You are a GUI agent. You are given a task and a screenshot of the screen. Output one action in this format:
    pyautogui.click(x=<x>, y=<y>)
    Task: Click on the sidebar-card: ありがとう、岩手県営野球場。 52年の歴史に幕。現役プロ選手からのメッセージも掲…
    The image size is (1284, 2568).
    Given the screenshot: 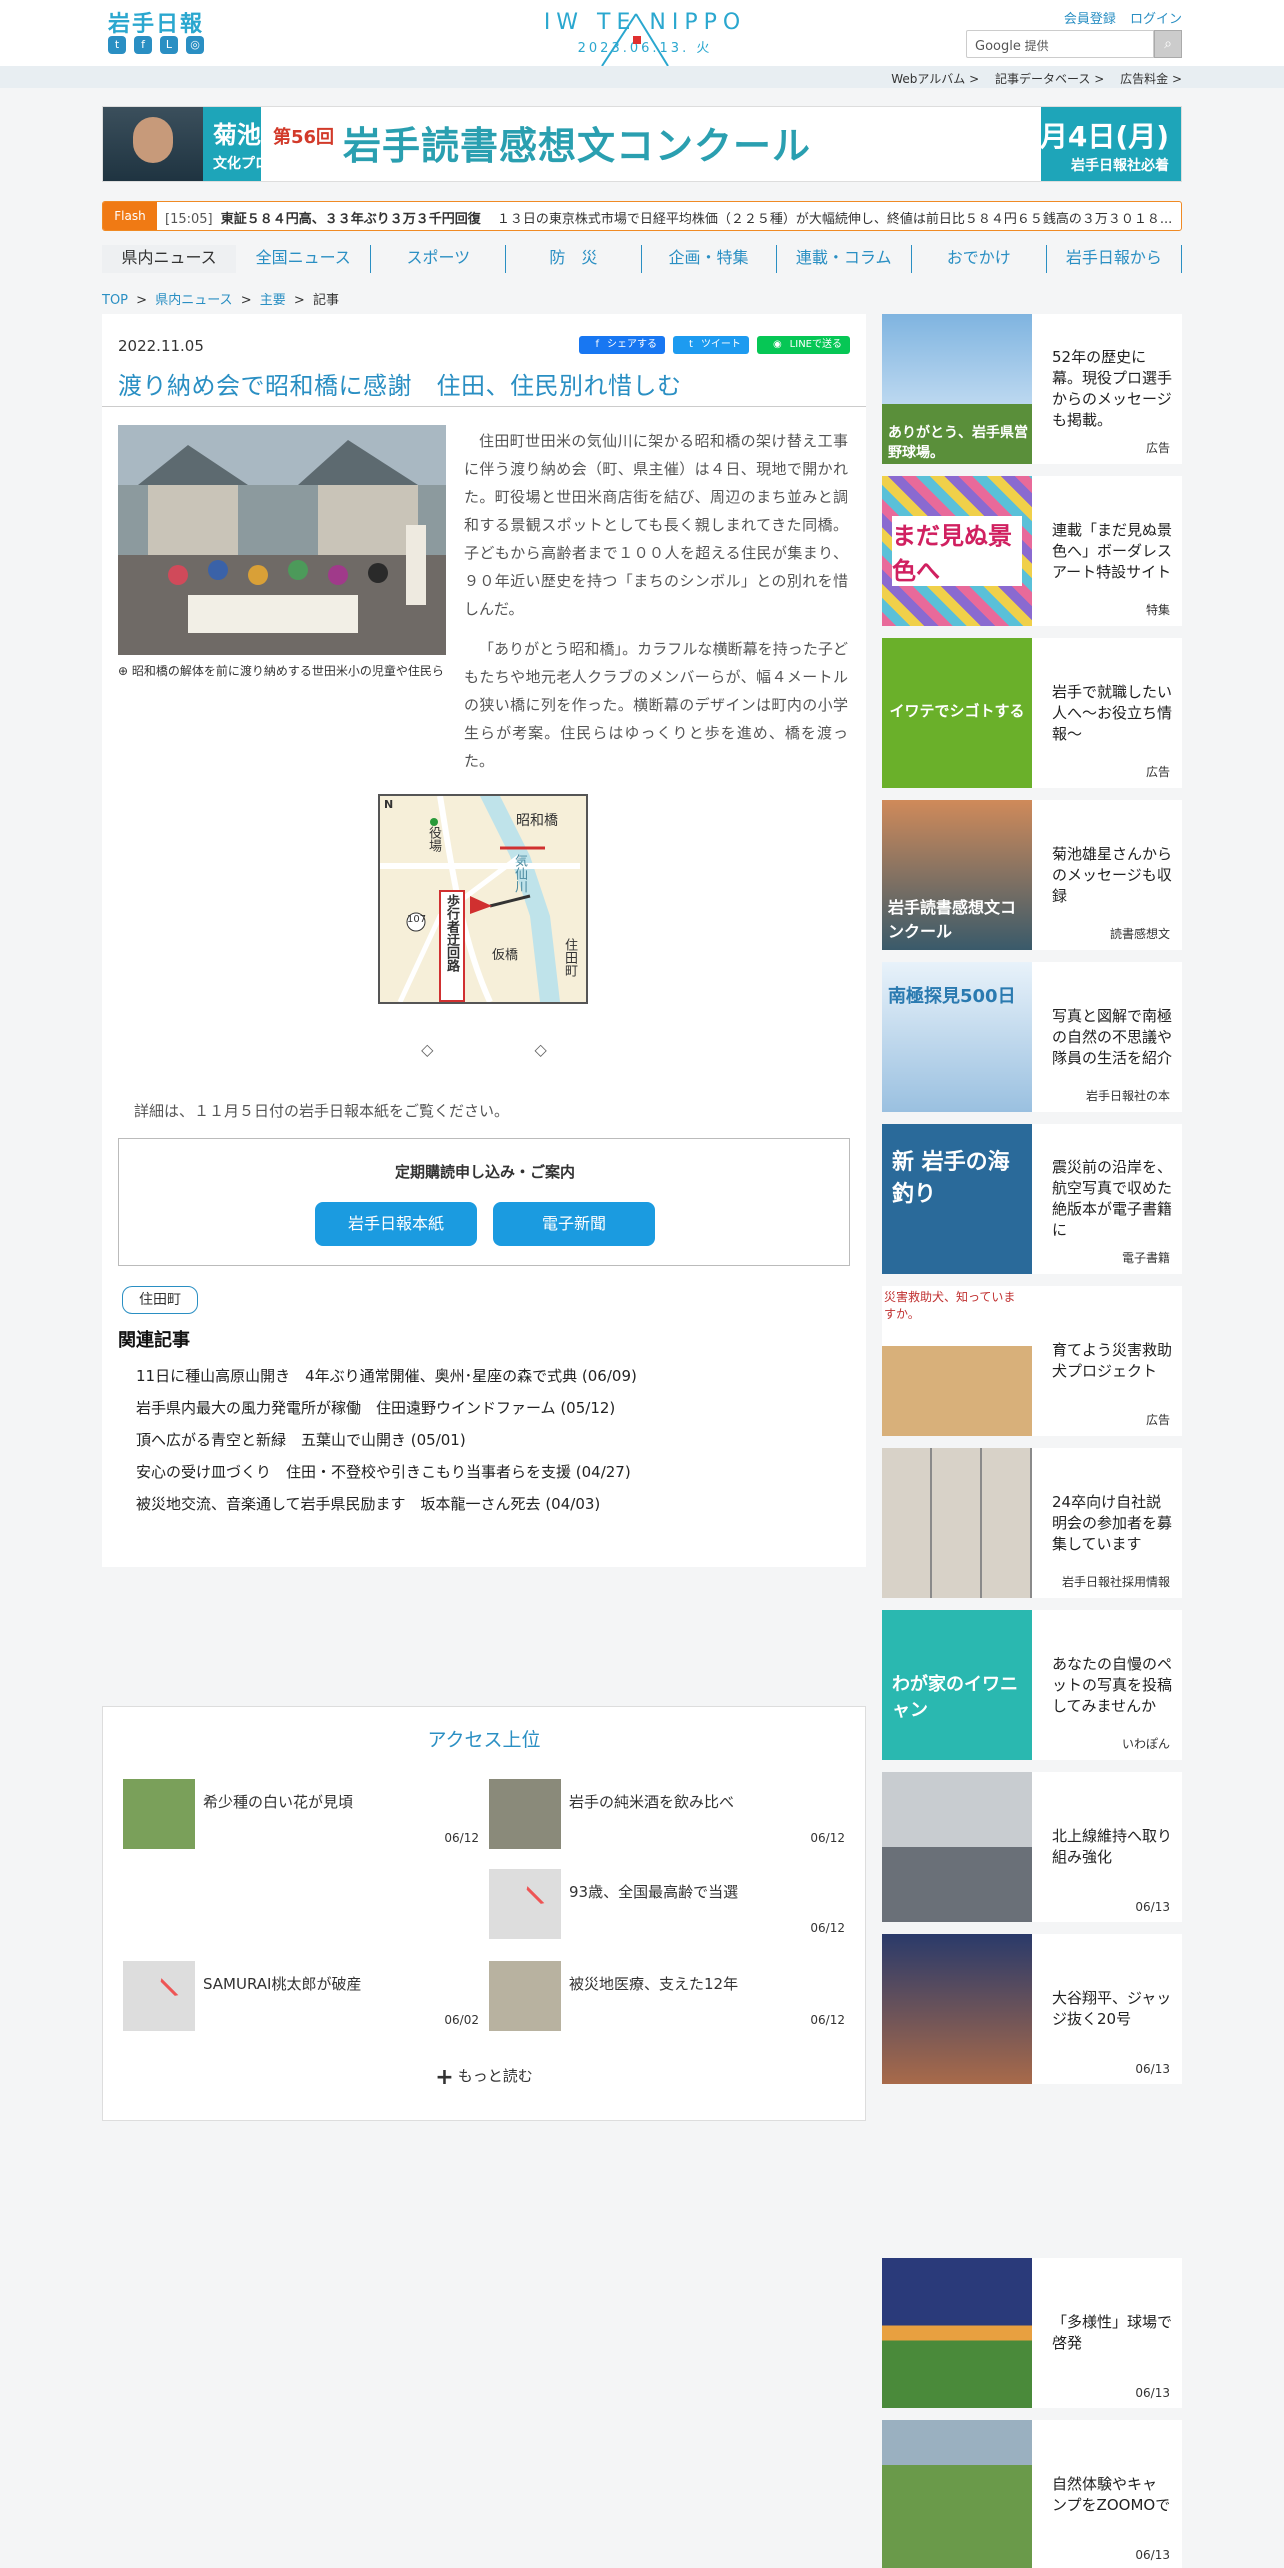 What is the action you would take?
    pyautogui.click(x=1032, y=389)
    